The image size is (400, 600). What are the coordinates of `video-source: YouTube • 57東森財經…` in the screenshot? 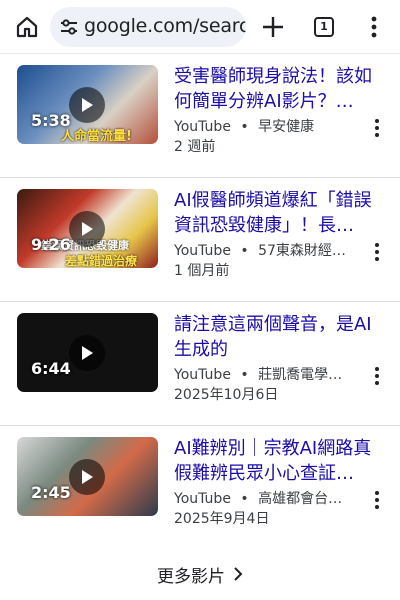 It's located at (260, 251).